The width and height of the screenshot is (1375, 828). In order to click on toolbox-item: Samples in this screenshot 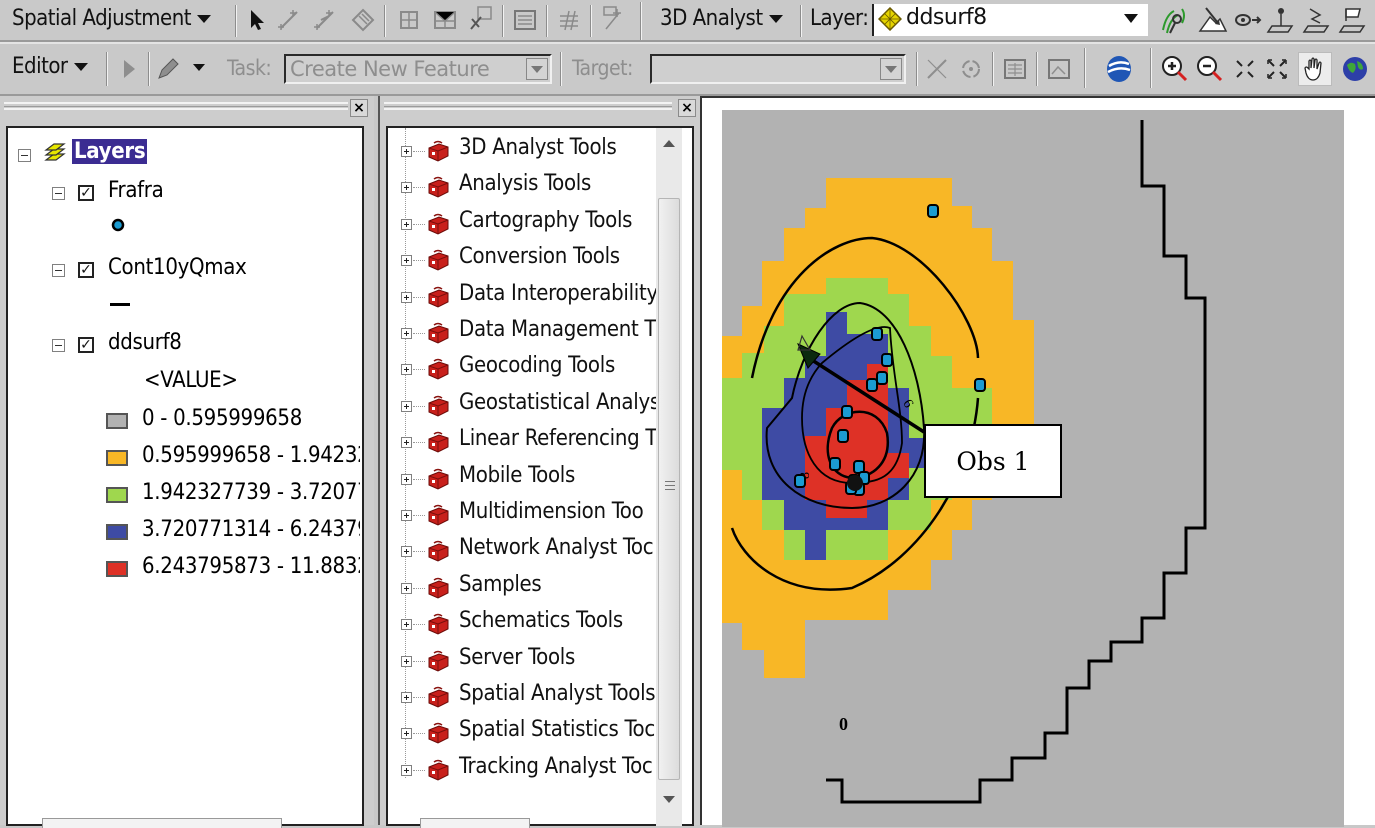, I will do `click(521, 589)`.